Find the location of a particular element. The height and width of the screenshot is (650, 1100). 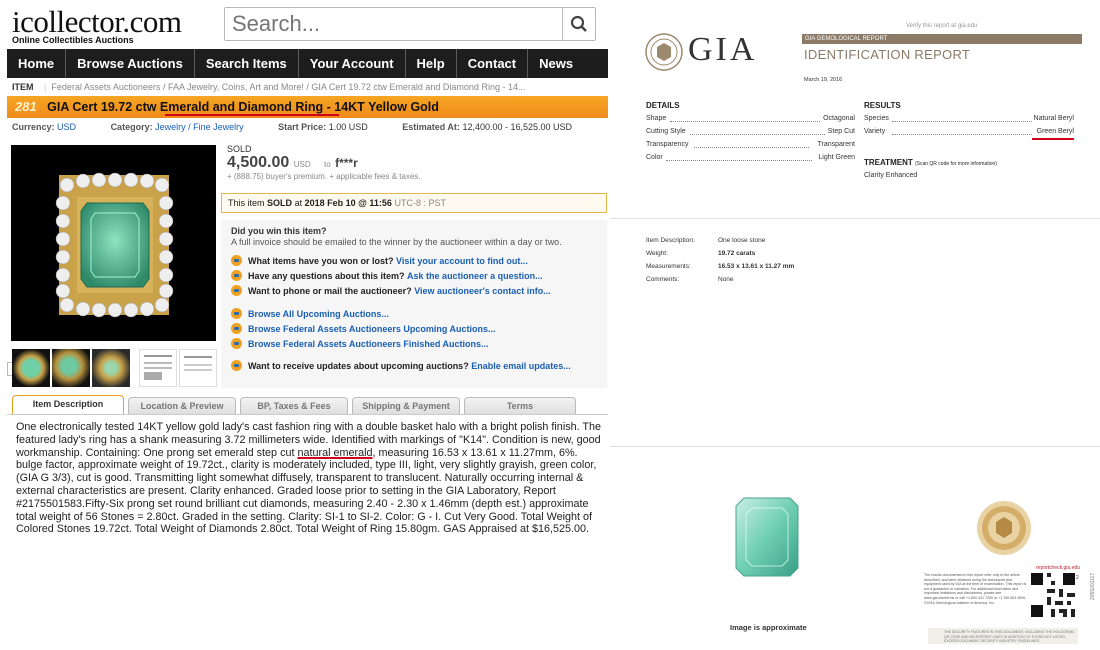

gia-detail-value: Light Green is located at coordinates (836, 157).